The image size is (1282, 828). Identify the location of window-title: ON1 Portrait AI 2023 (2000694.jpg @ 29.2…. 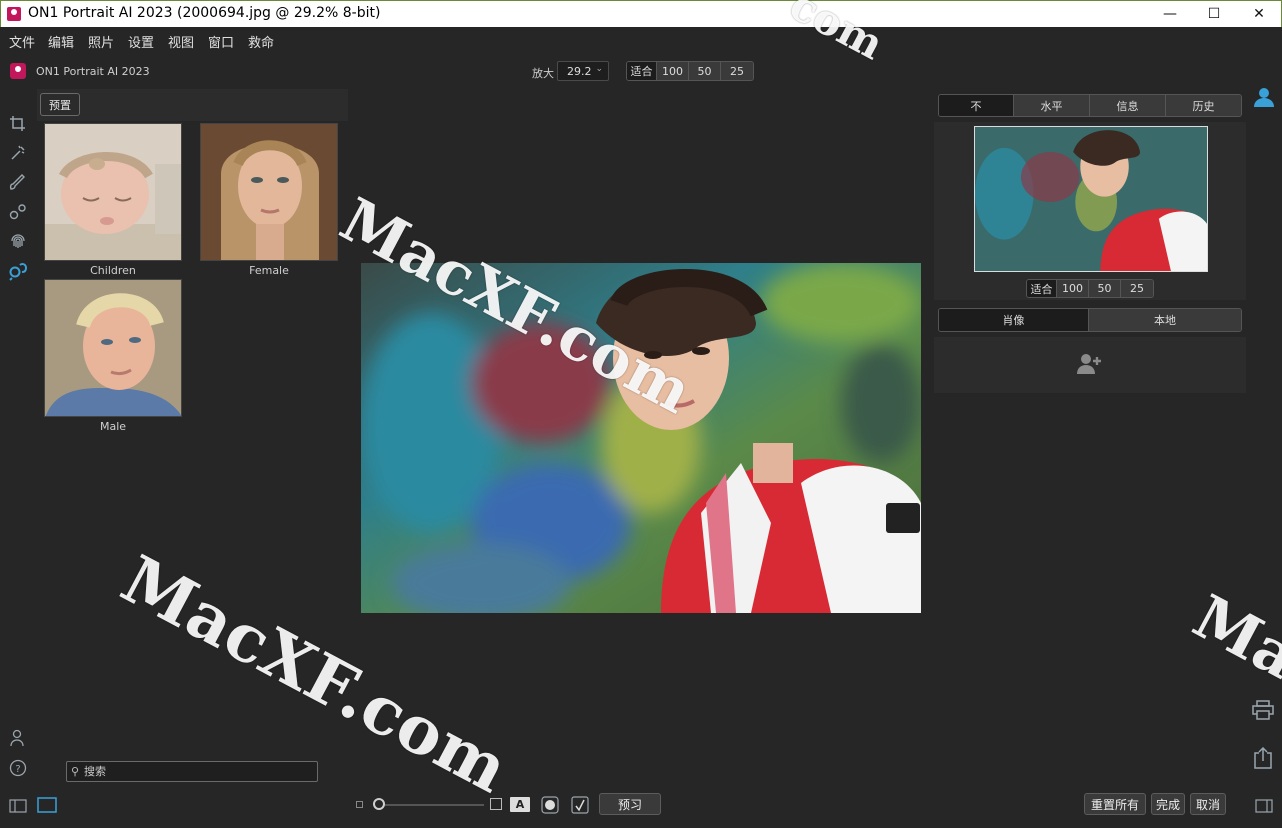
(204, 13).